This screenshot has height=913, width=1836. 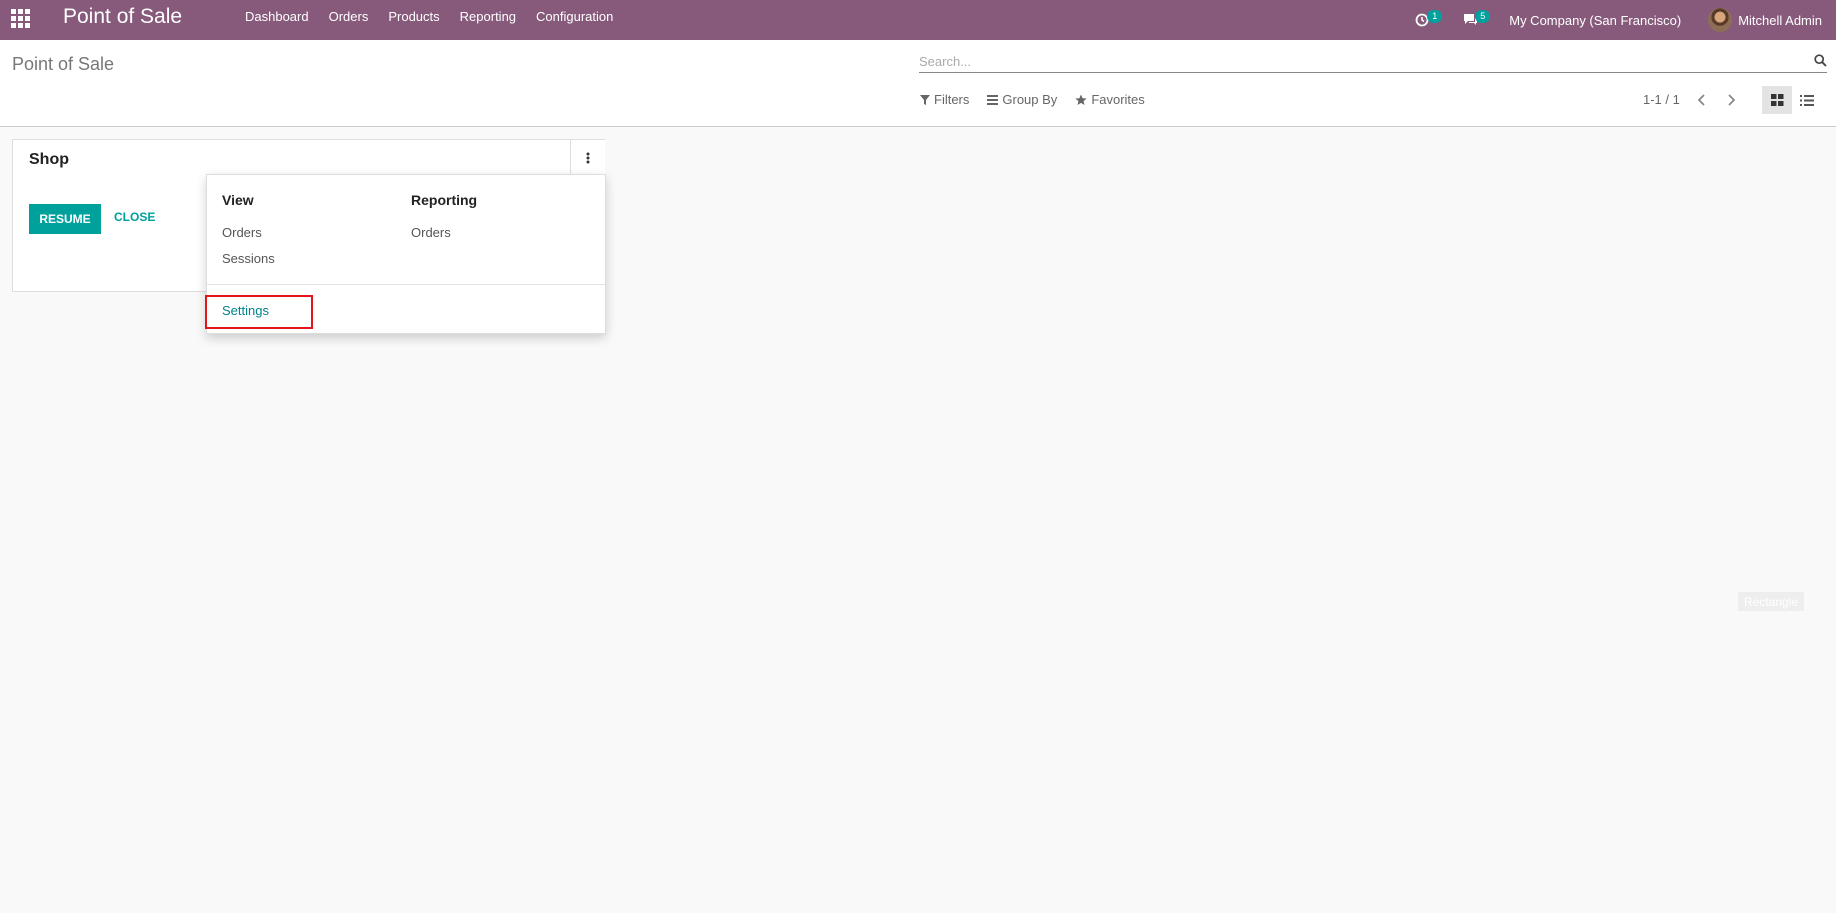 What do you see at coordinates (444, 200) in the screenshot?
I see `reporting-section-title: Reporting` at bounding box center [444, 200].